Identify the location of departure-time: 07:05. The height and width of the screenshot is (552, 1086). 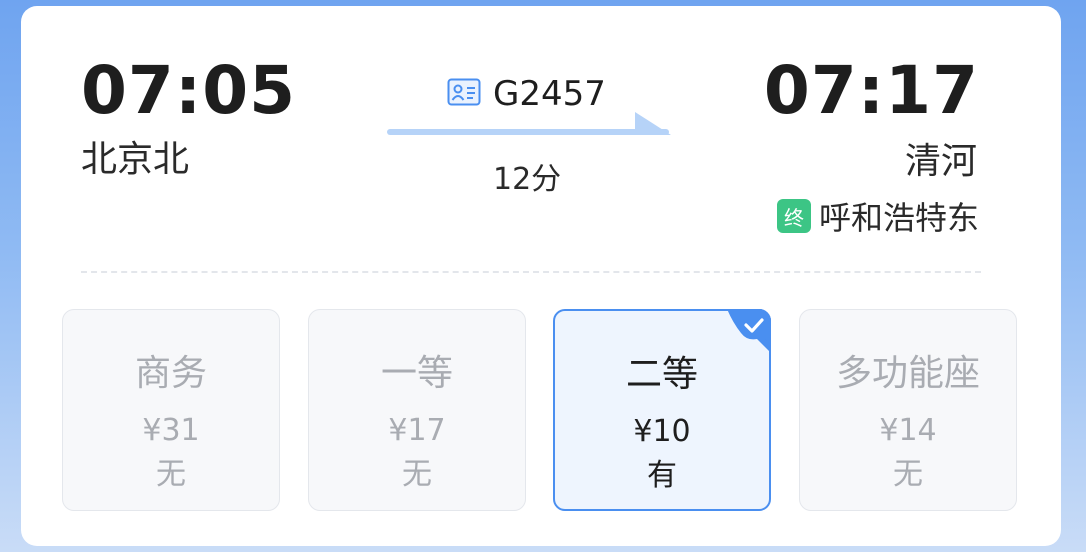
(189, 90).